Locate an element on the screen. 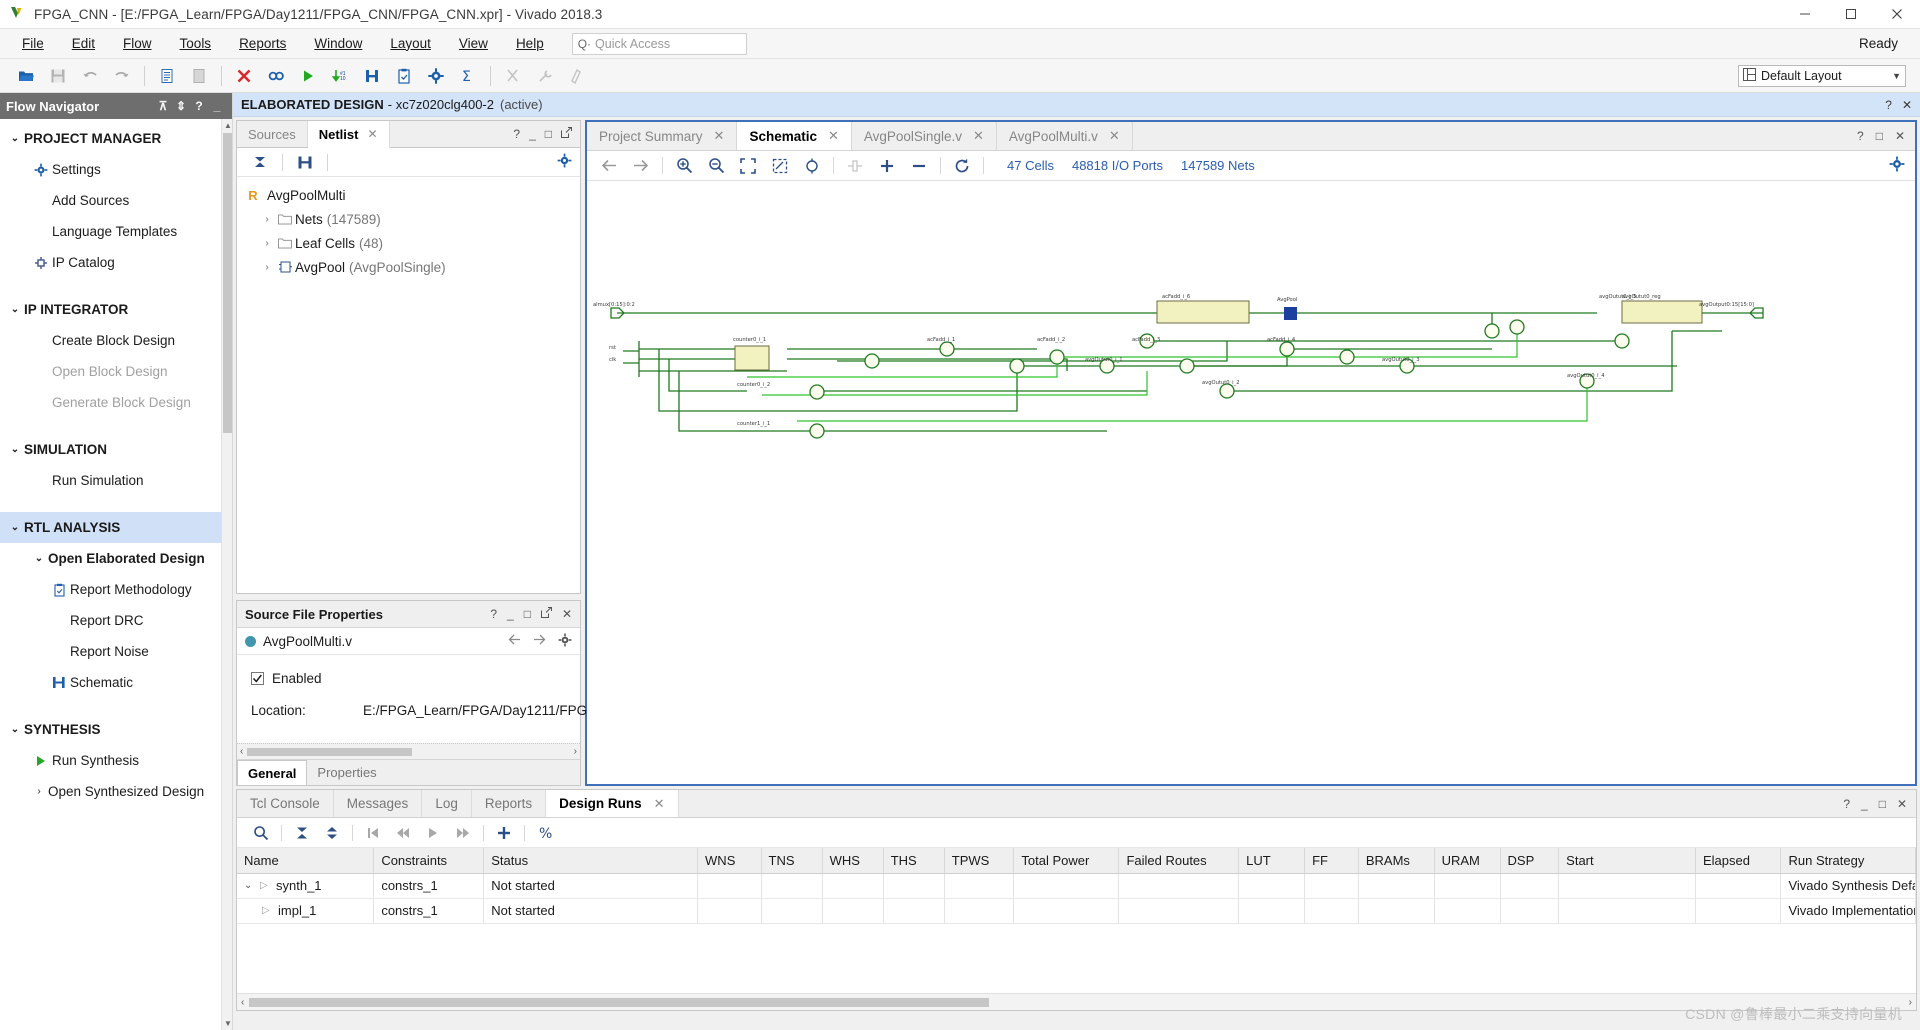 The image size is (1920, 1030). col-status: Status is located at coordinates (591, 861).